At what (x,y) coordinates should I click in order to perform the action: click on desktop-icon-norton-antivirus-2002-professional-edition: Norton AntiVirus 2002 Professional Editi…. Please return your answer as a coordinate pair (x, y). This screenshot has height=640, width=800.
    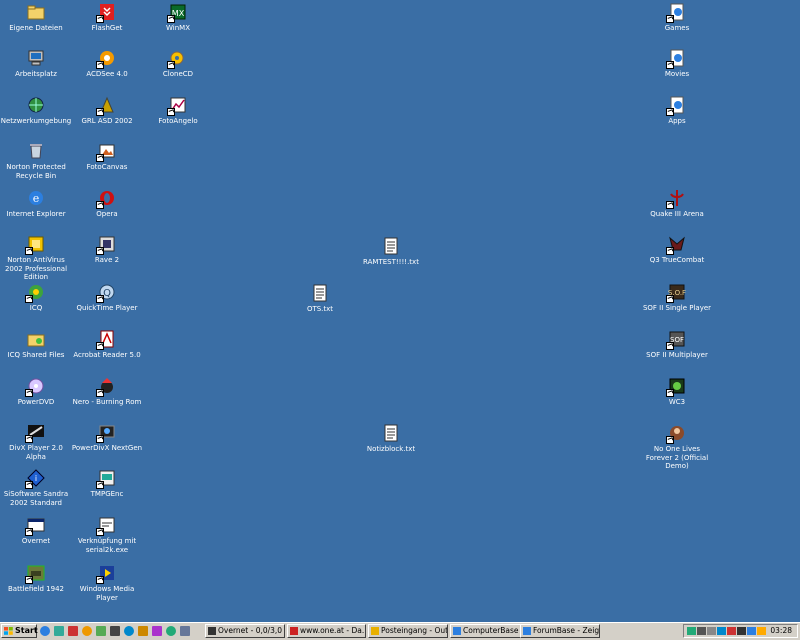
    Looking at the image, I should click on (37, 258).